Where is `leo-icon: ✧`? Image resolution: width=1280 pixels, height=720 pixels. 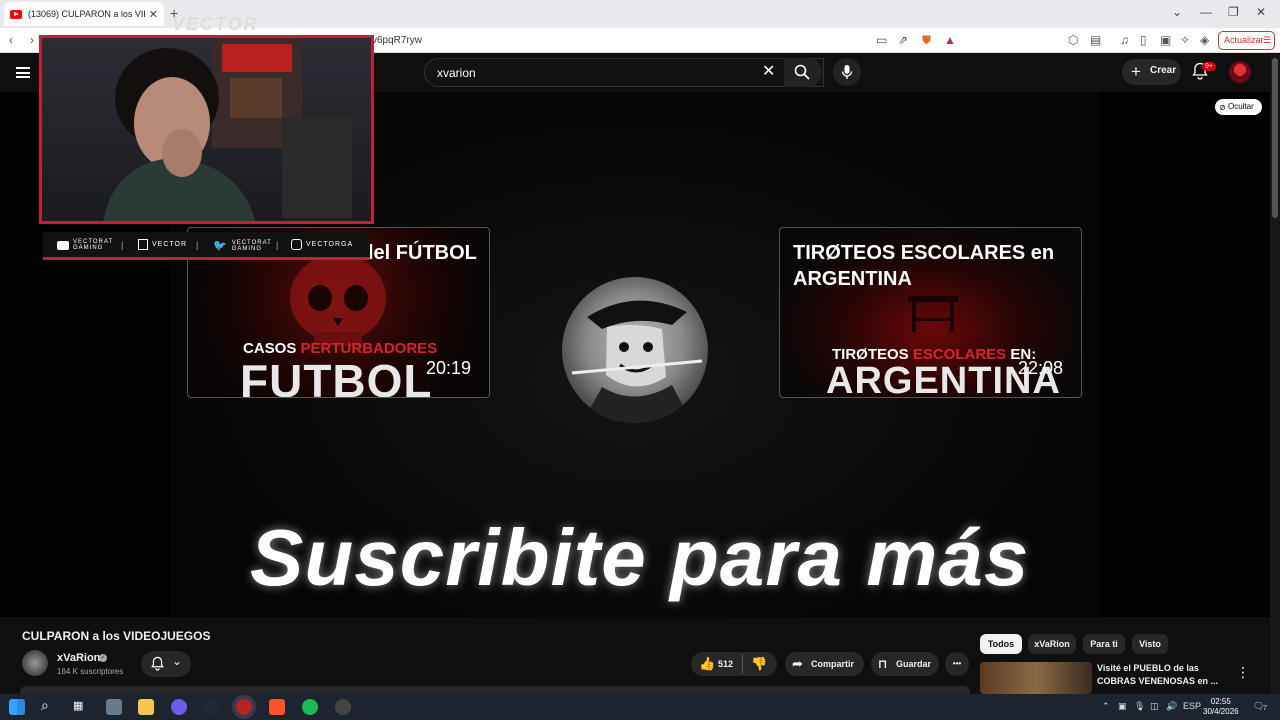
leo-icon: ✧ is located at coordinates (1185, 40).